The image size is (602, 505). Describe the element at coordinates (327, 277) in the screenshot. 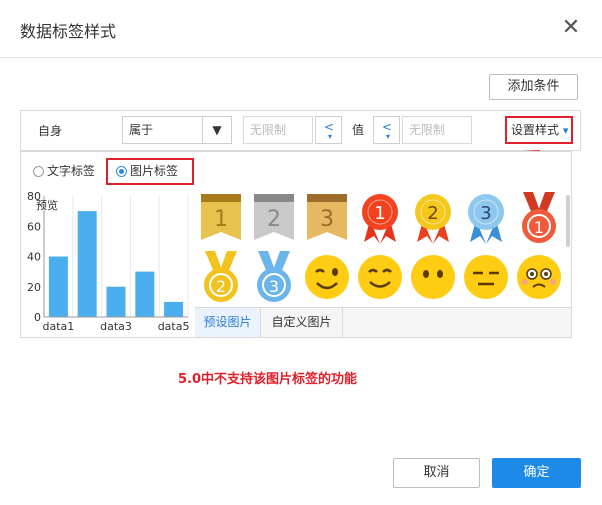

I see `wink-face-icon` at that location.